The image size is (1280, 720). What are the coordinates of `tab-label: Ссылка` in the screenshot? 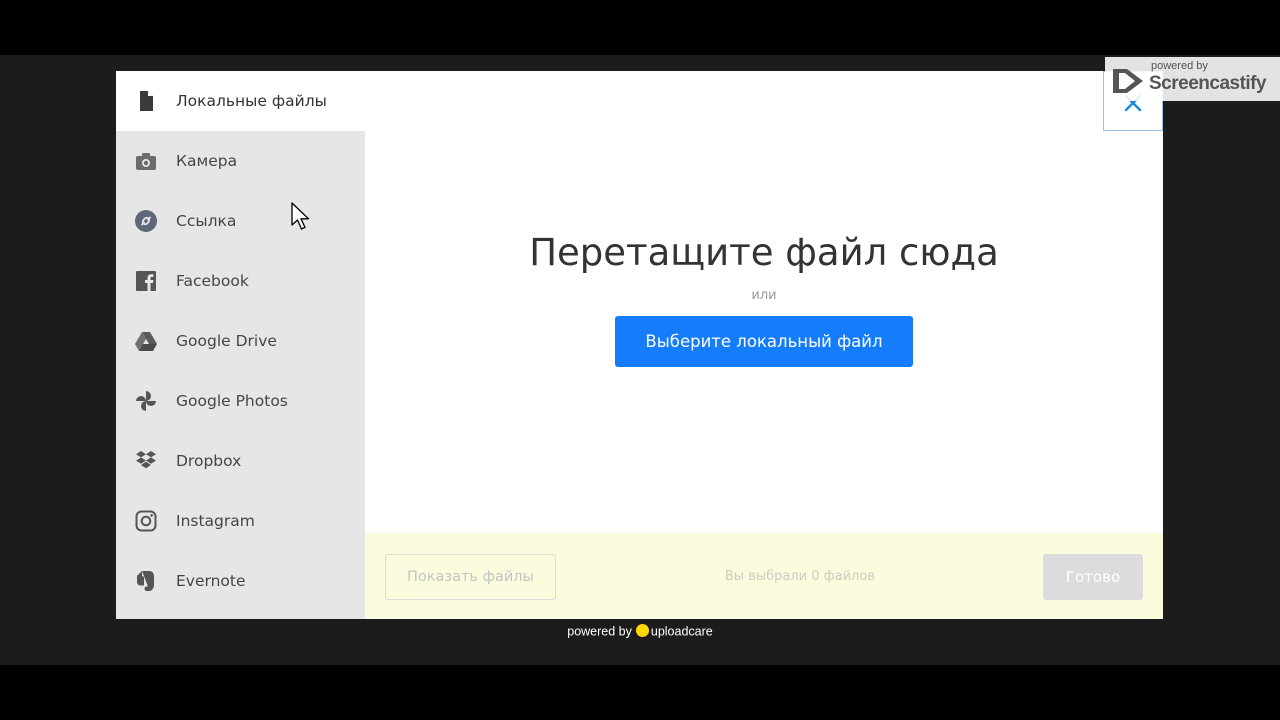 It's located at (206, 221).